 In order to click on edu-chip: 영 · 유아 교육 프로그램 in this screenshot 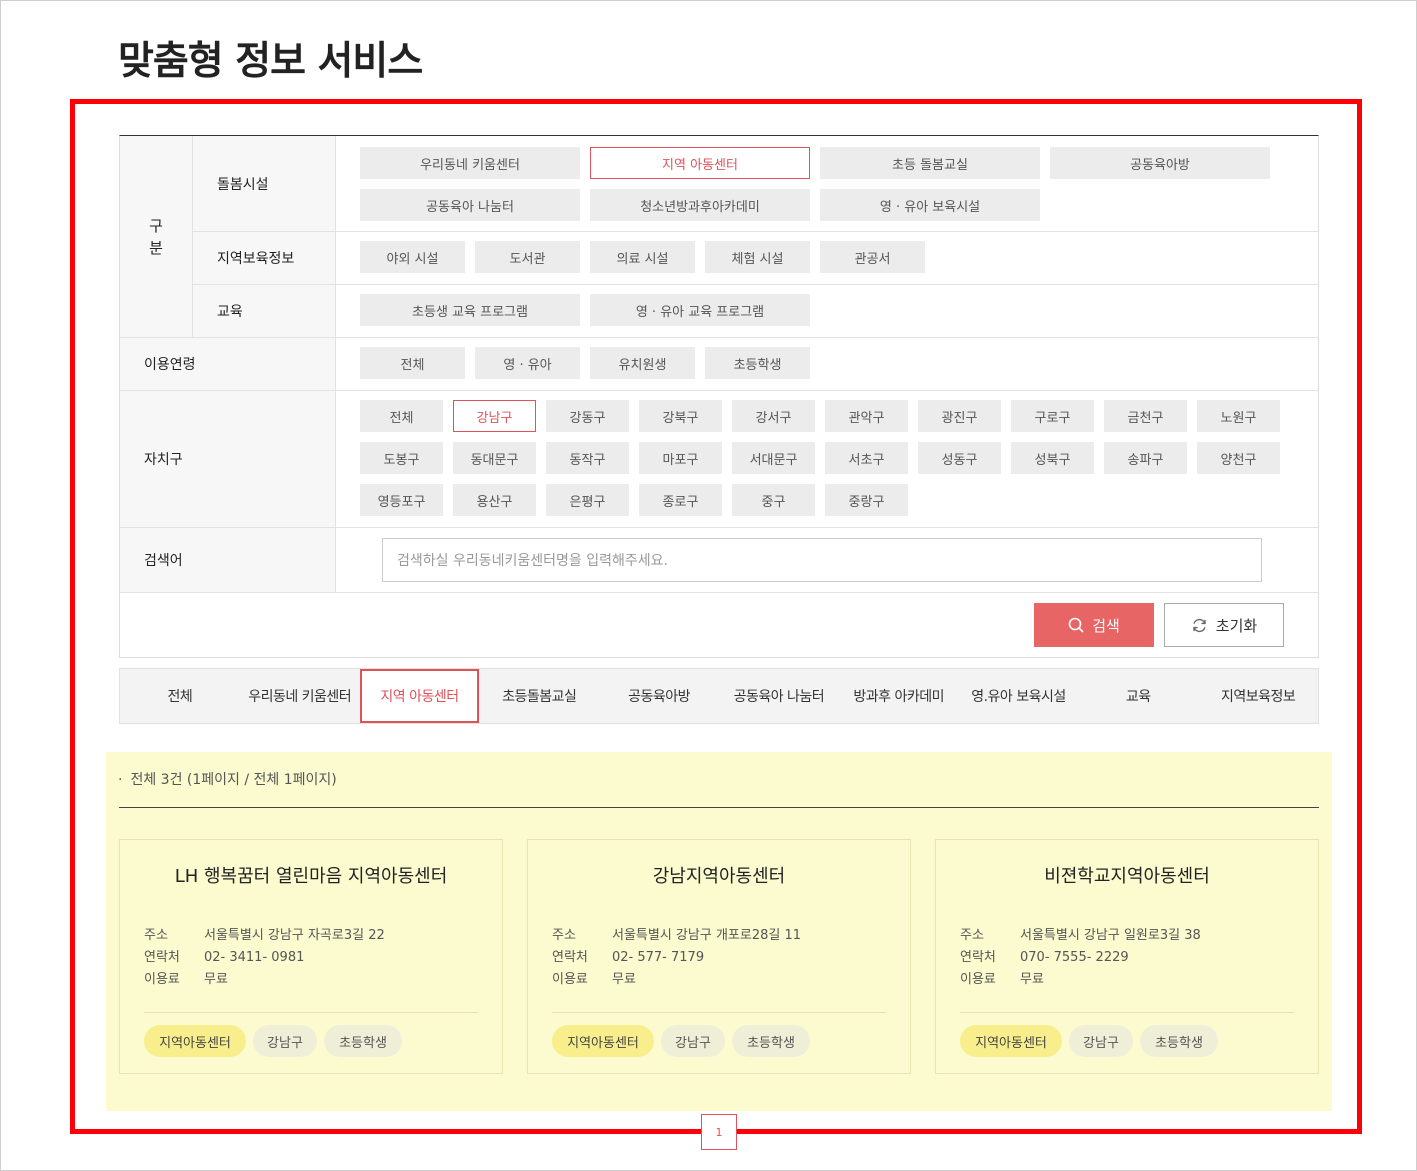, I will do `click(700, 310)`.